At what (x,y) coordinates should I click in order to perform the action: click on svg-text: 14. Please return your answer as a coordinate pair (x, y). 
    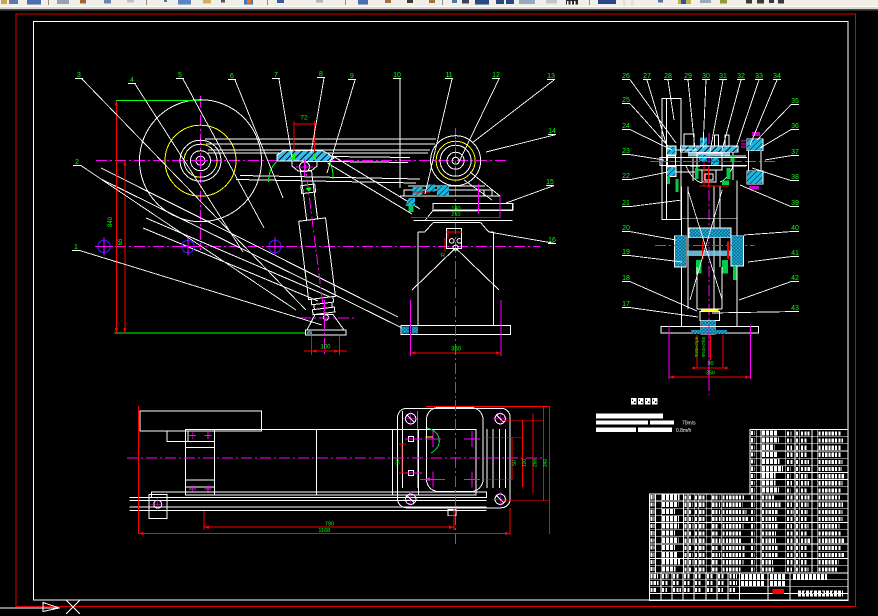
    Looking at the image, I should click on (552, 131).